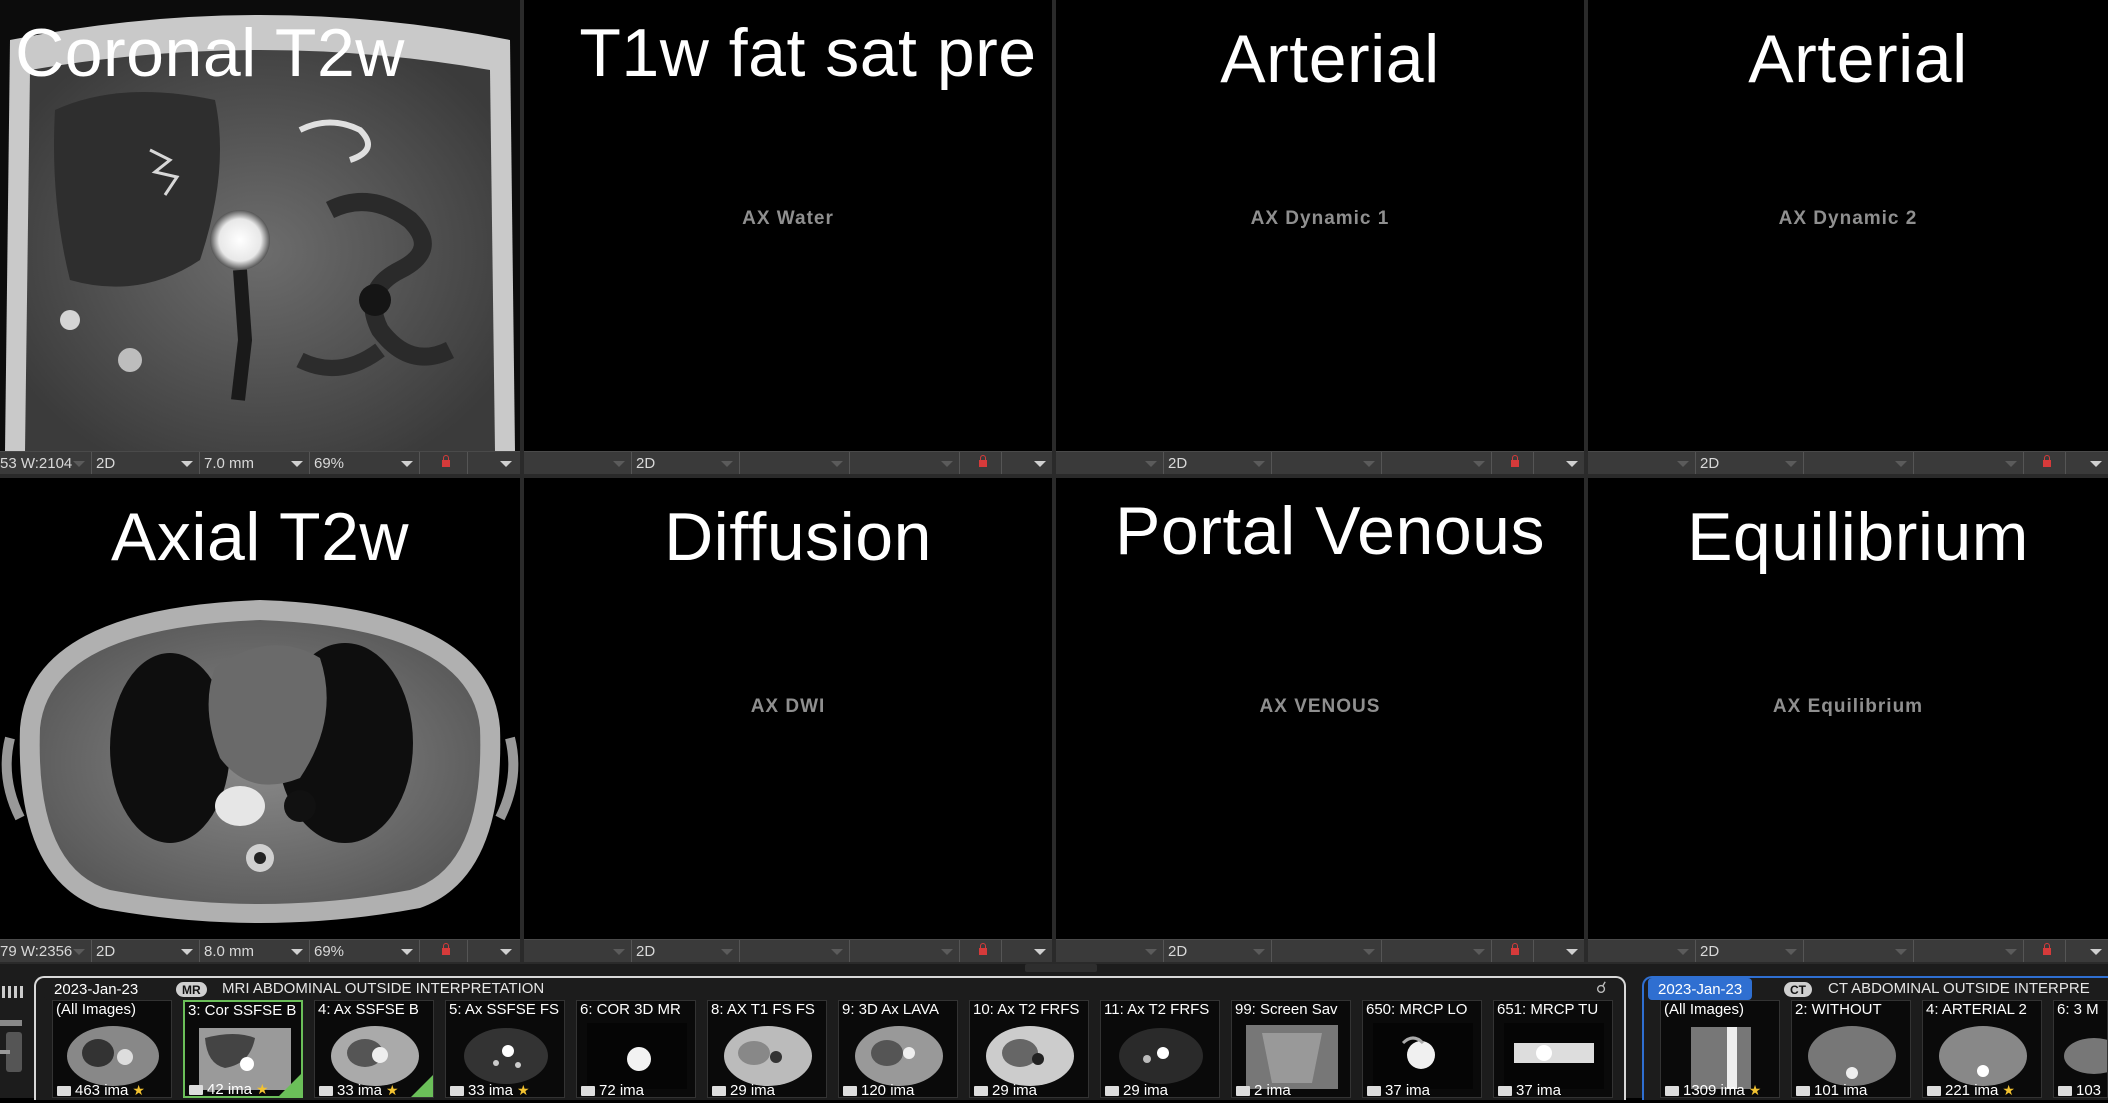 The image size is (2108, 1103). I want to click on viewport-t1w-fat-sat-pre: T1w fat sat pre AX Water 2D, so click(788, 237).